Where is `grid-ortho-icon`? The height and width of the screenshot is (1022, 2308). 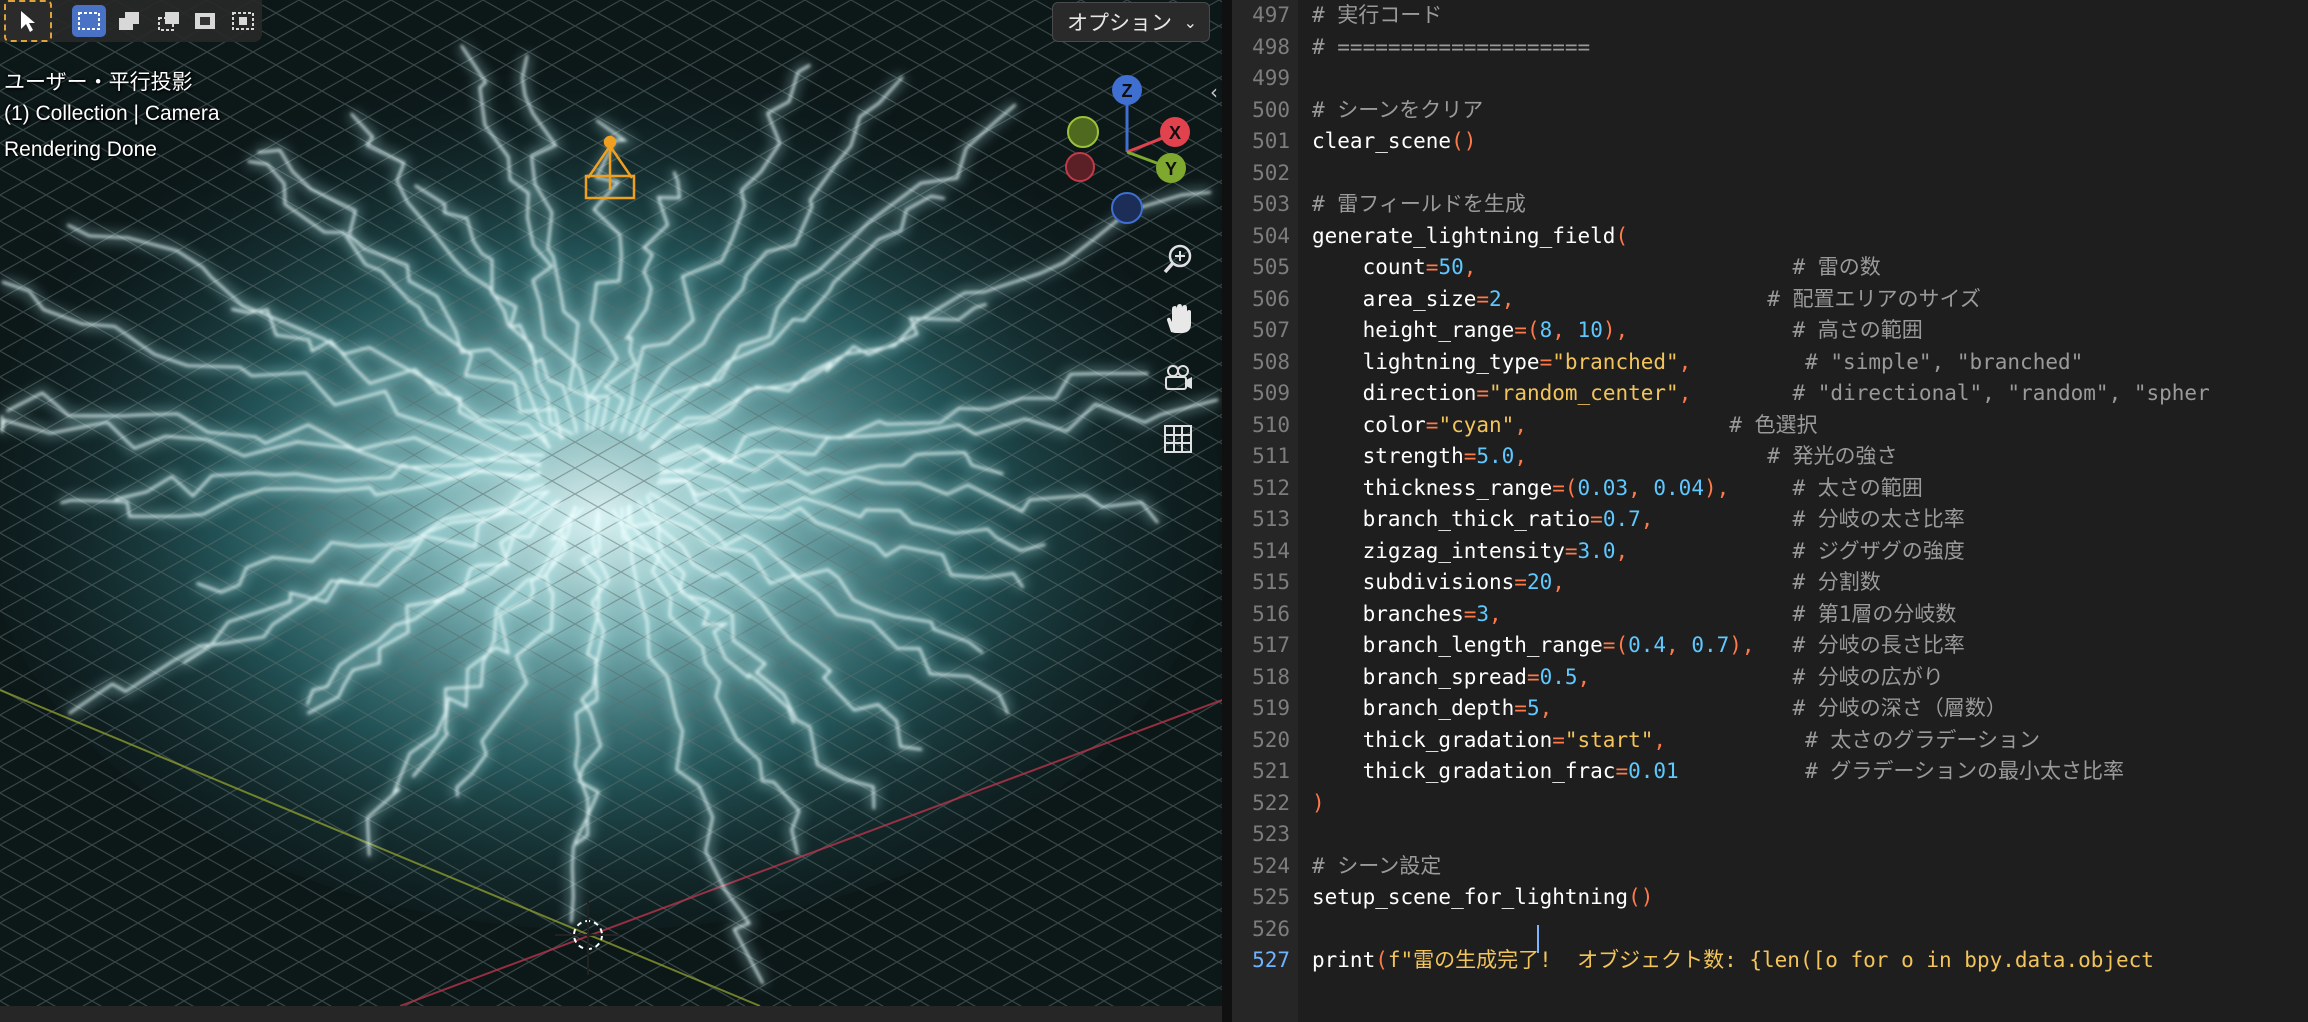 grid-ortho-icon is located at coordinates (1178, 439).